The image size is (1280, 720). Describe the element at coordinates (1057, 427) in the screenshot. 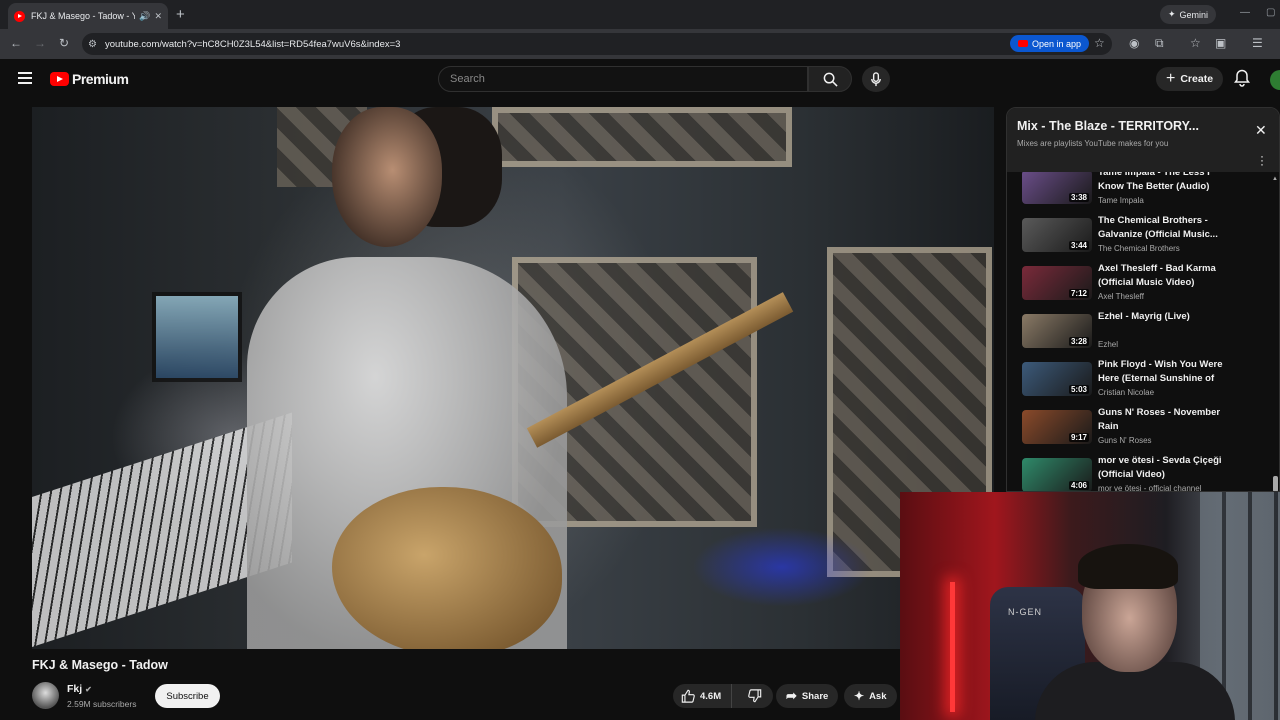

I see `video-thumbnail: 9:17` at that location.